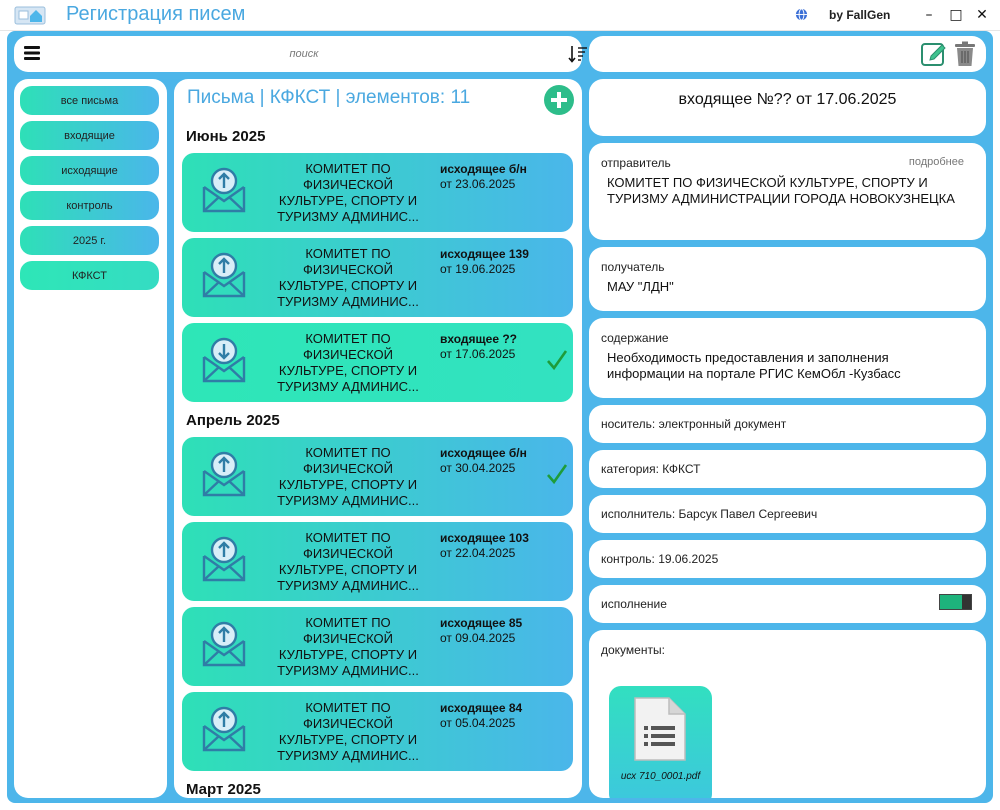 This screenshot has width=1000, height=810. I want to click on menu-icon, so click(32, 53).